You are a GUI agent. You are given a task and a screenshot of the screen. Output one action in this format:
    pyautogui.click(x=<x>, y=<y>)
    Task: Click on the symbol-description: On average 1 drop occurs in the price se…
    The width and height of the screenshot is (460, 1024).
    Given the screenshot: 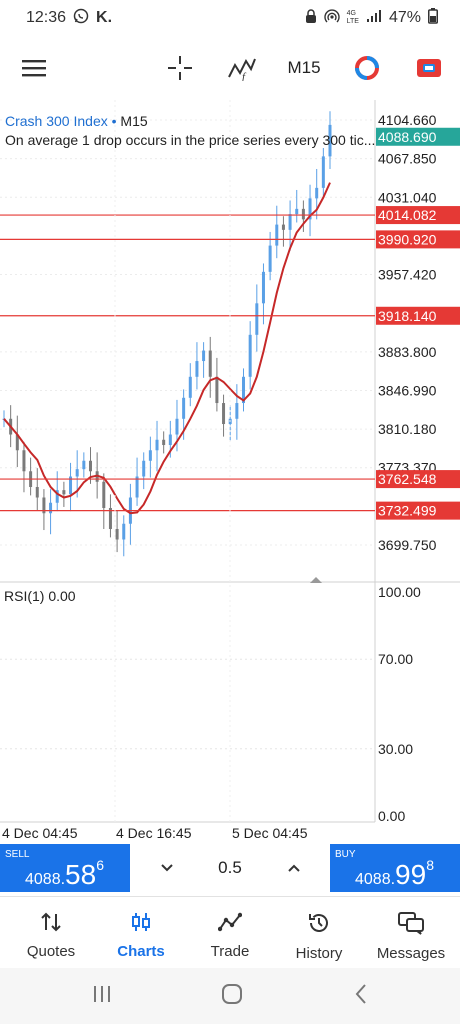 What is the action you would take?
    pyautogui.click(x=190, y=140)
    